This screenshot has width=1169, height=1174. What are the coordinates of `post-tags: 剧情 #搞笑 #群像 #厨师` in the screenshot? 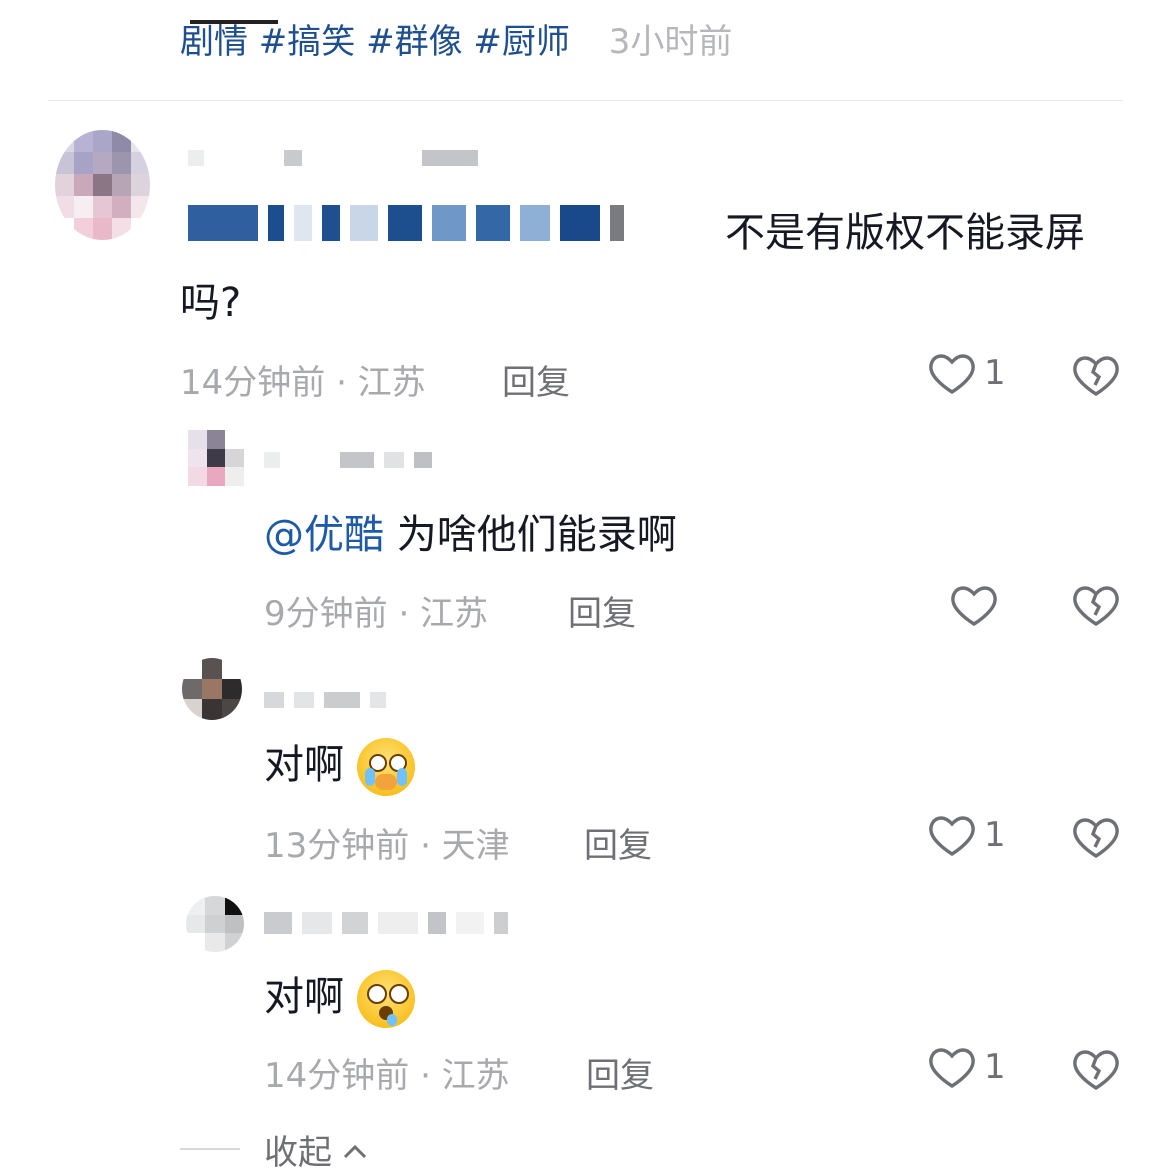 It's located at (375, 42).